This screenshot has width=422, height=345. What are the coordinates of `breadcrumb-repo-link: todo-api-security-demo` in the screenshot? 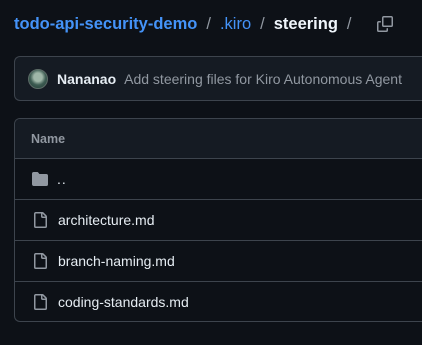 It's located at (105, 24).